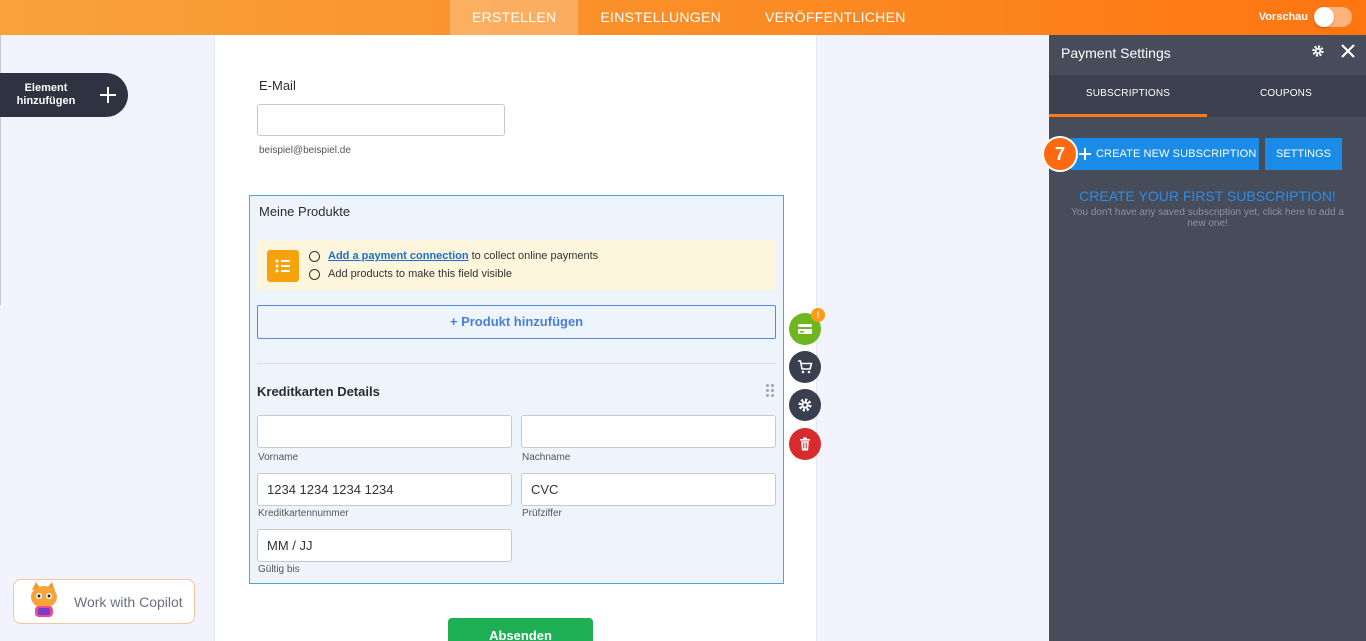 The height and width of the screenshot is (641, 1366). I want to click on delete-field-tool, so click(805, 444).